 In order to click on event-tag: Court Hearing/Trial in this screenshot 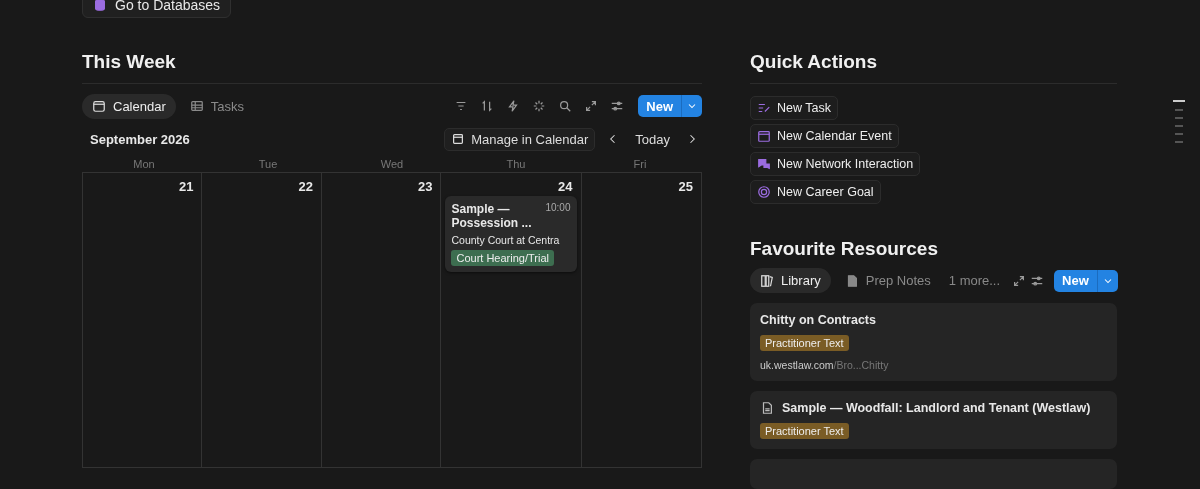, I will do `click(502, 258)`.